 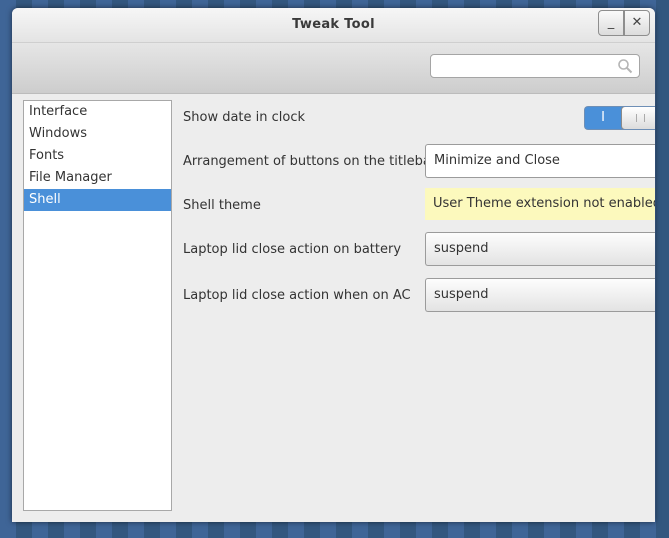 I want to click on setting-row-show-date: Show date in clock I, so click(x=419, y=118).